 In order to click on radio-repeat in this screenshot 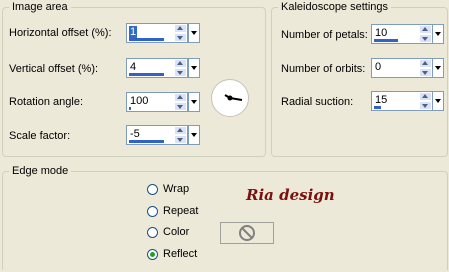, I will do `click(152, 211)`.